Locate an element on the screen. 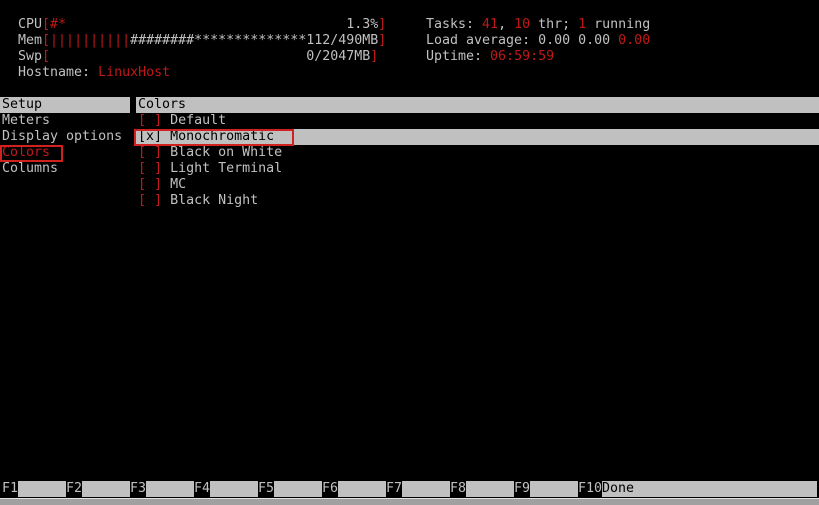 The width and height of the screenshot is (819, 505). setup-item-display-options: Display options is located at coordinates (62, 137).